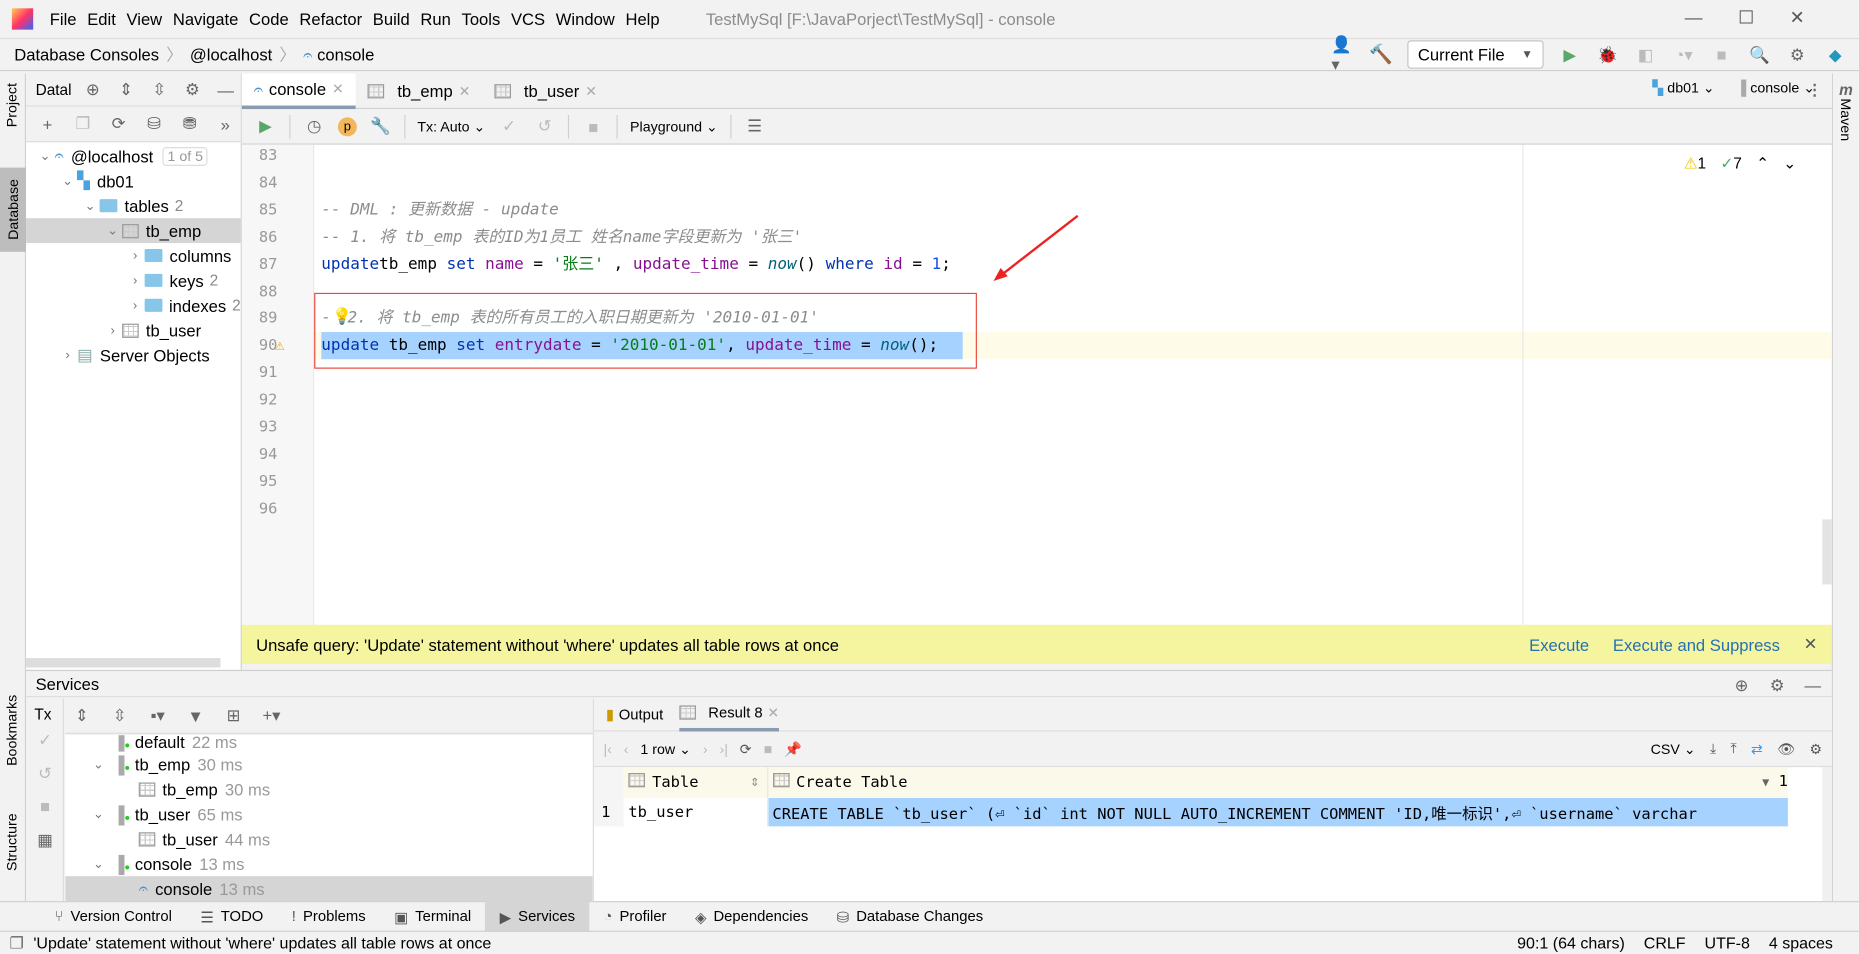  What do you see at coordinates (329, 813) in the screenshot?
I see `service-item: ⌄ ▐● tb_user 65 ms` at bounding box center [329, 813].